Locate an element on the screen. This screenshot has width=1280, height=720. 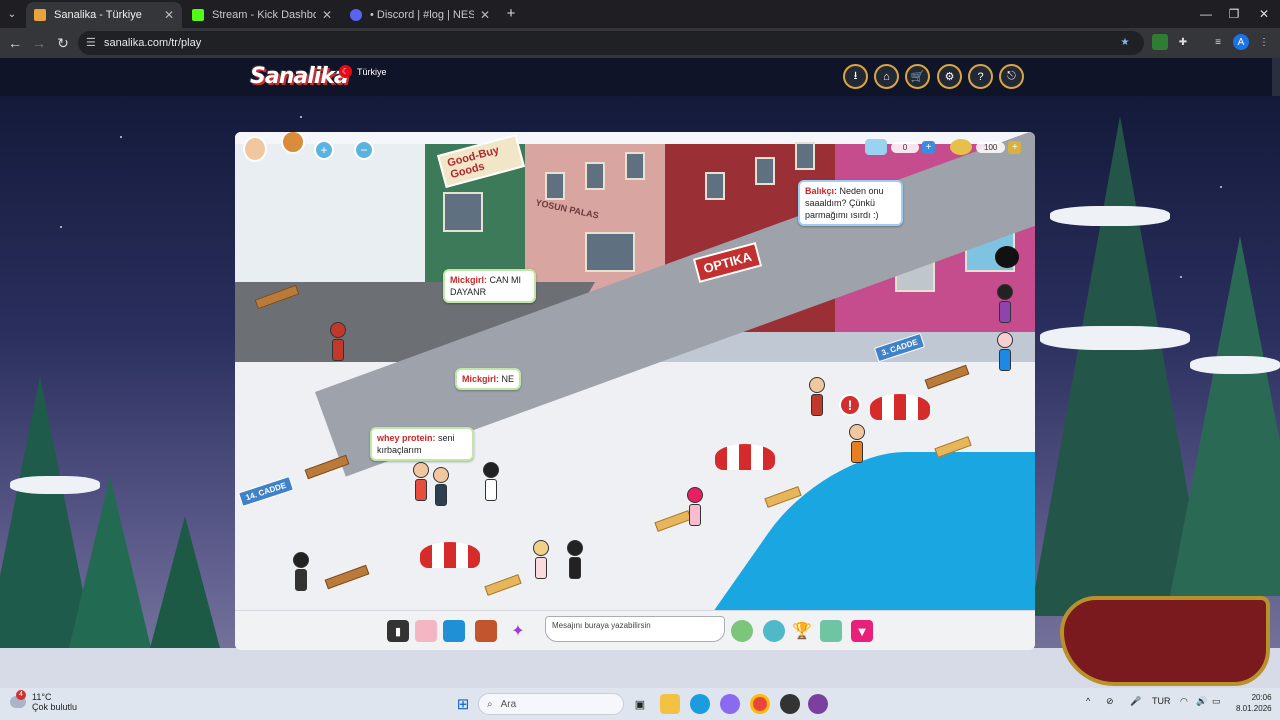
close-window-button: ✕ is located at coordinates (1263, 14).